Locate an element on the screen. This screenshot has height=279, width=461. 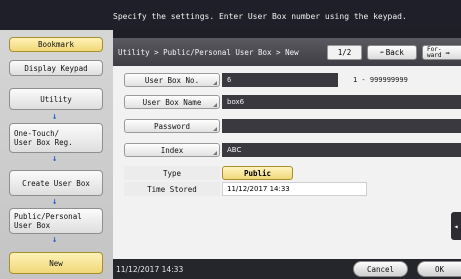
display-keypad-button: Display Keypad is located at coordinates (56, 68).